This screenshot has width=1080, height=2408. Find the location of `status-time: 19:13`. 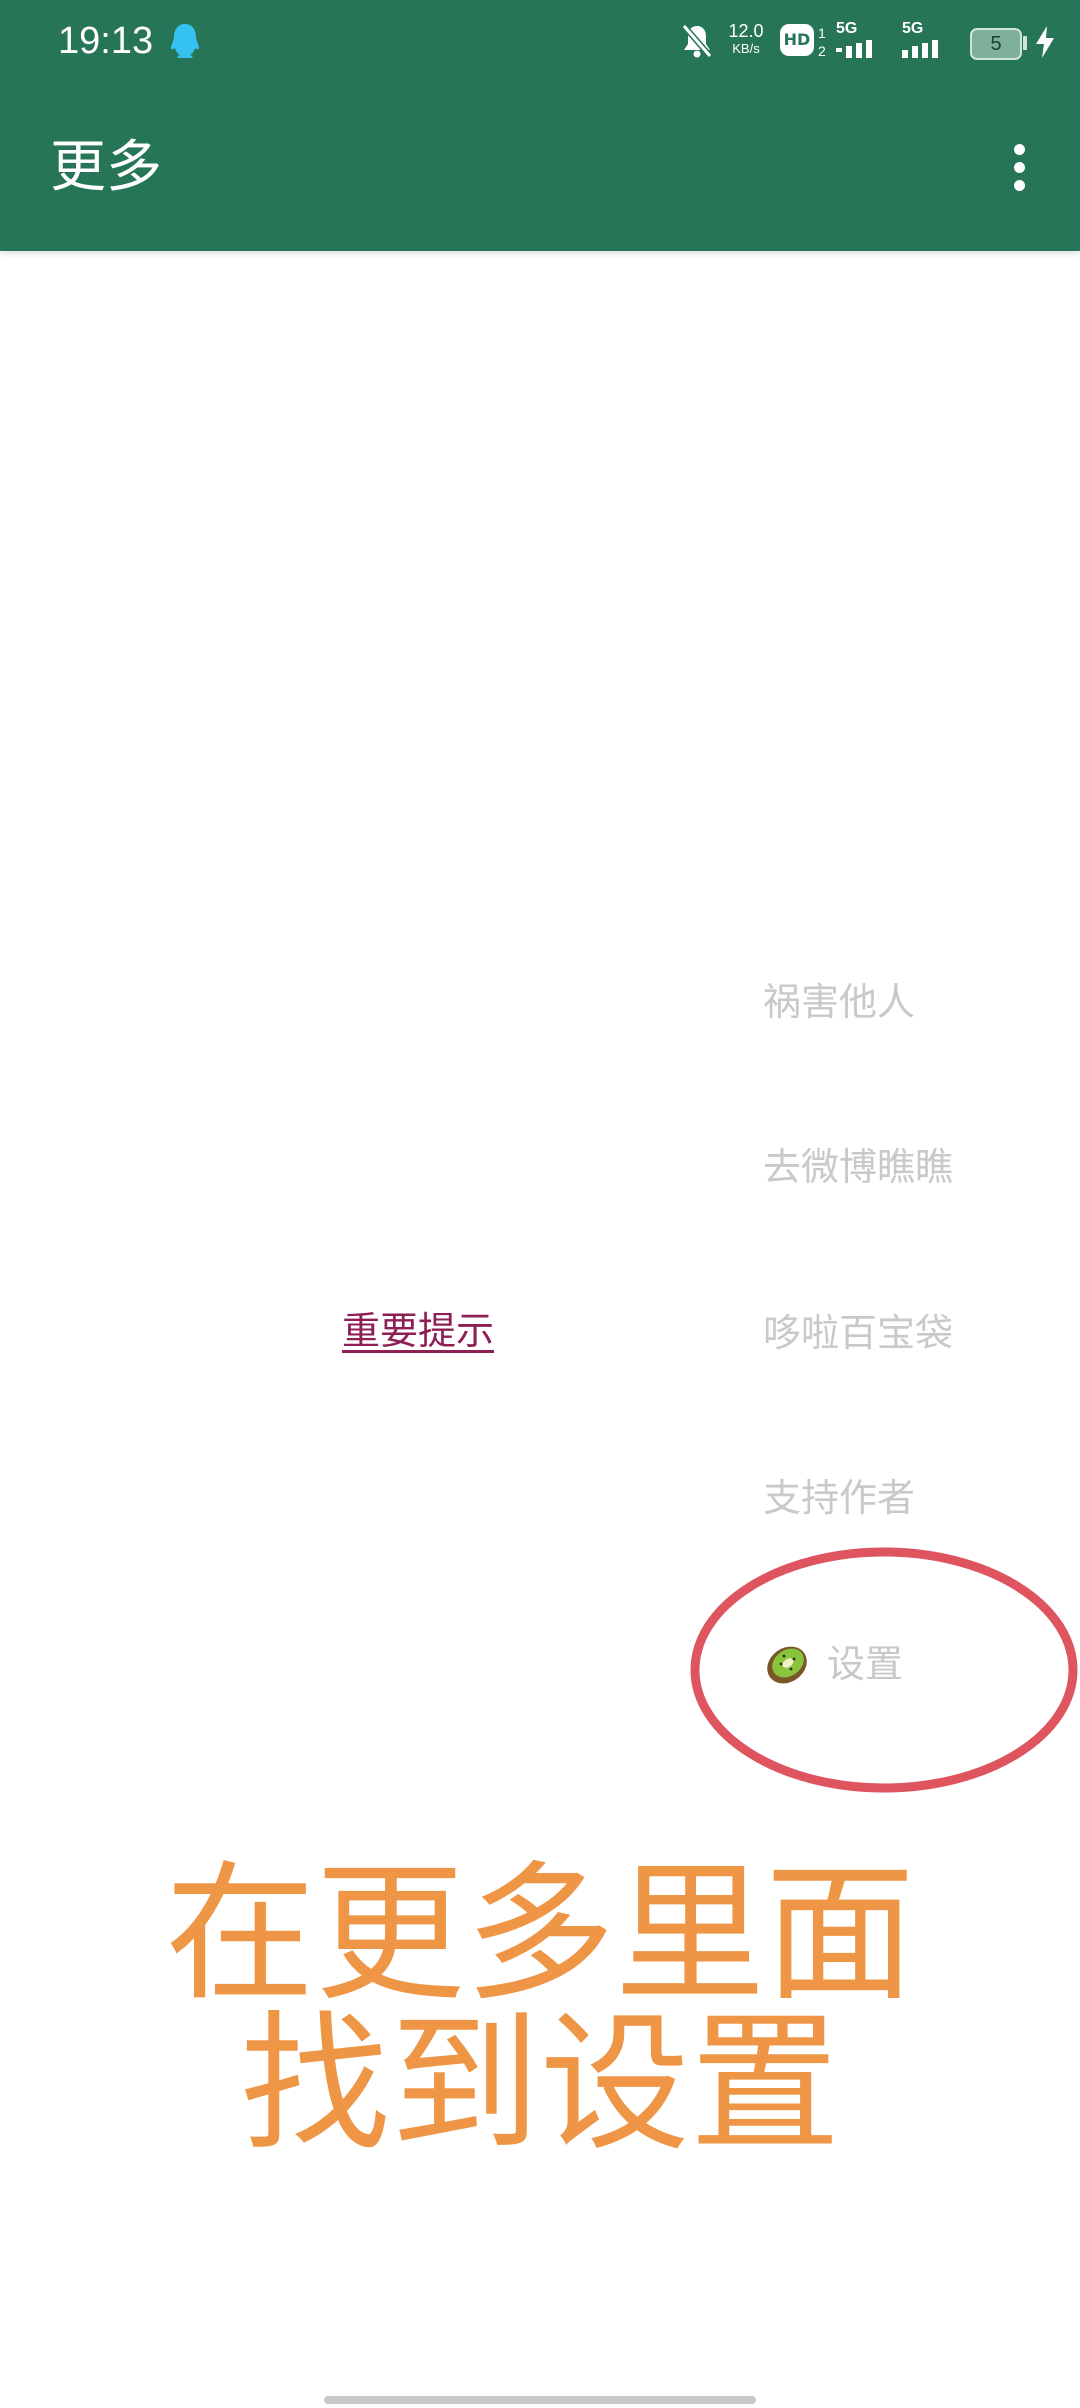

status-time: 19:13 is located at coordinates (106, 41).